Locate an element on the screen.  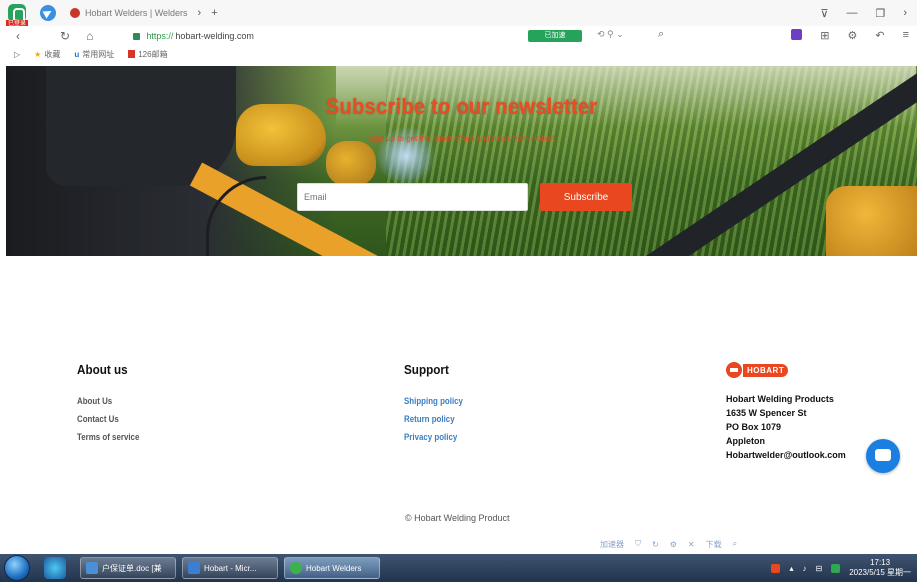
shipping-policy-link: Shipping policy is located at coordinates (433, 401).